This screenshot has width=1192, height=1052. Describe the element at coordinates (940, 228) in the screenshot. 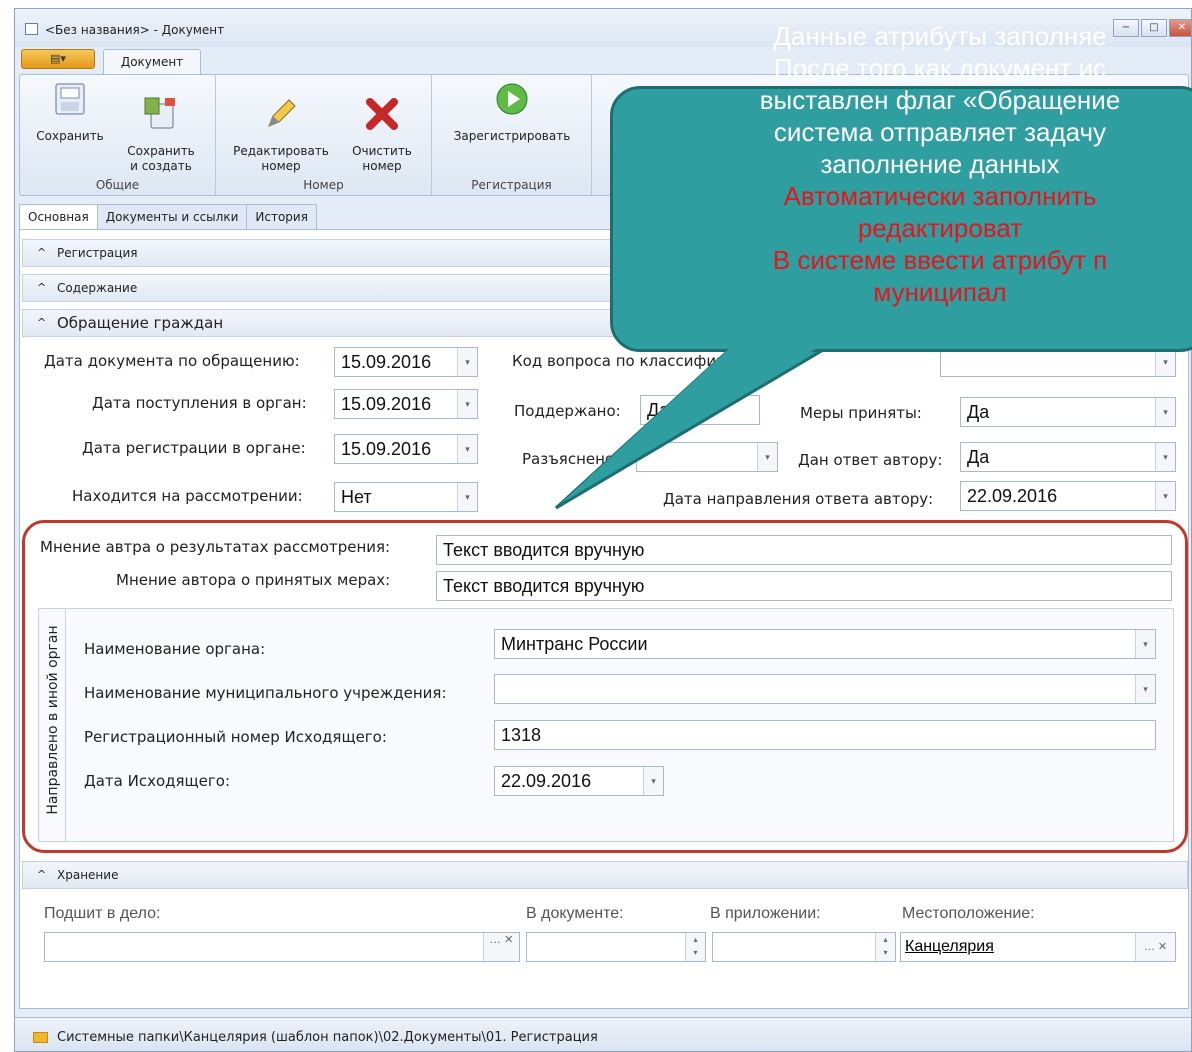

I see `callout-line: редактироват` at that location.